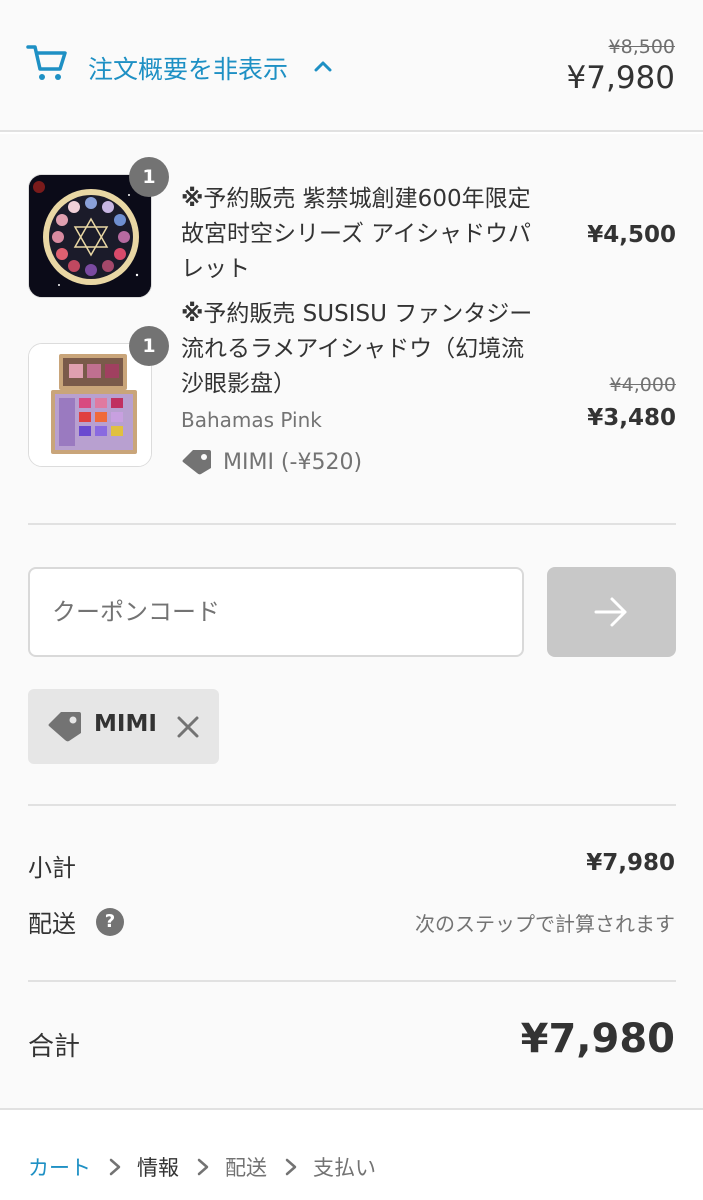 This screenshot has width=703, height=1200. What do you see at coordinates (188, 68) in the screenshot?
I see `toggle-summary-label: 注文概要を非表示` at bounding box center [188, 68].